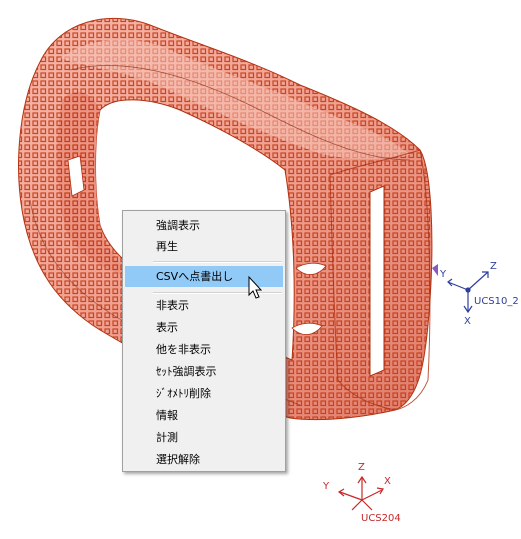  What do you see at coordinates (204, 327) in the screenshot?
I see `menu-item-show: 表示` at bounding box center [204, 327].